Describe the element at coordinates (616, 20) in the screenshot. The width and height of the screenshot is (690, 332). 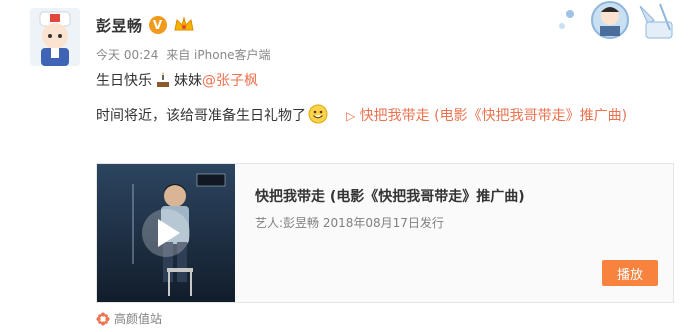
I see `card-decoration-icon` at that location.